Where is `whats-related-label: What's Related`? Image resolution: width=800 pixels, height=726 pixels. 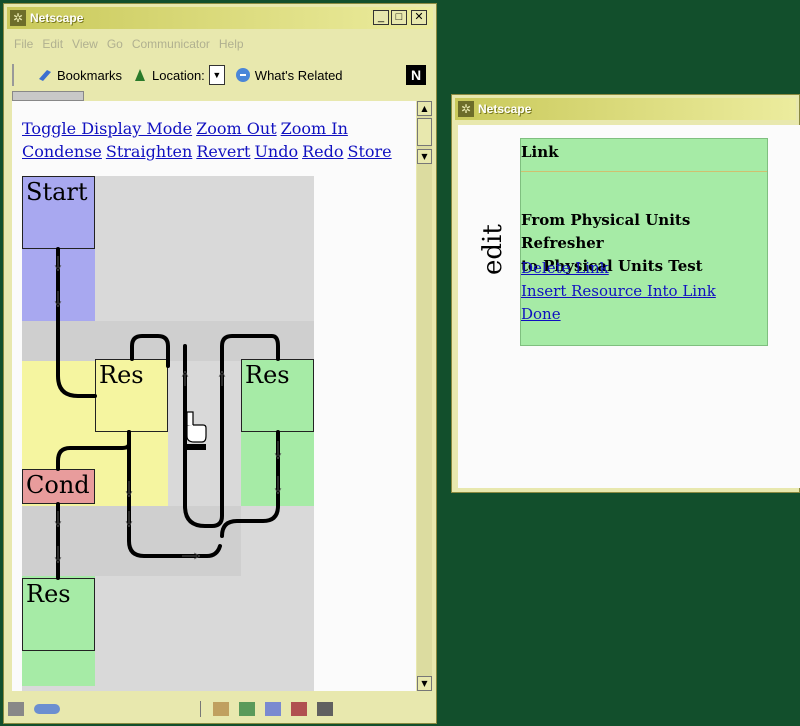 whats-related-label: What's Related is located at coordinates (298, 75).